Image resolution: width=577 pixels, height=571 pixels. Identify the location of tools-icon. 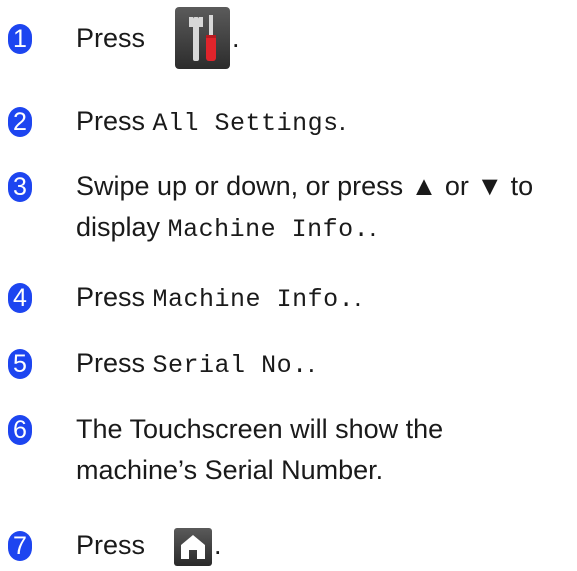
(202, 38).